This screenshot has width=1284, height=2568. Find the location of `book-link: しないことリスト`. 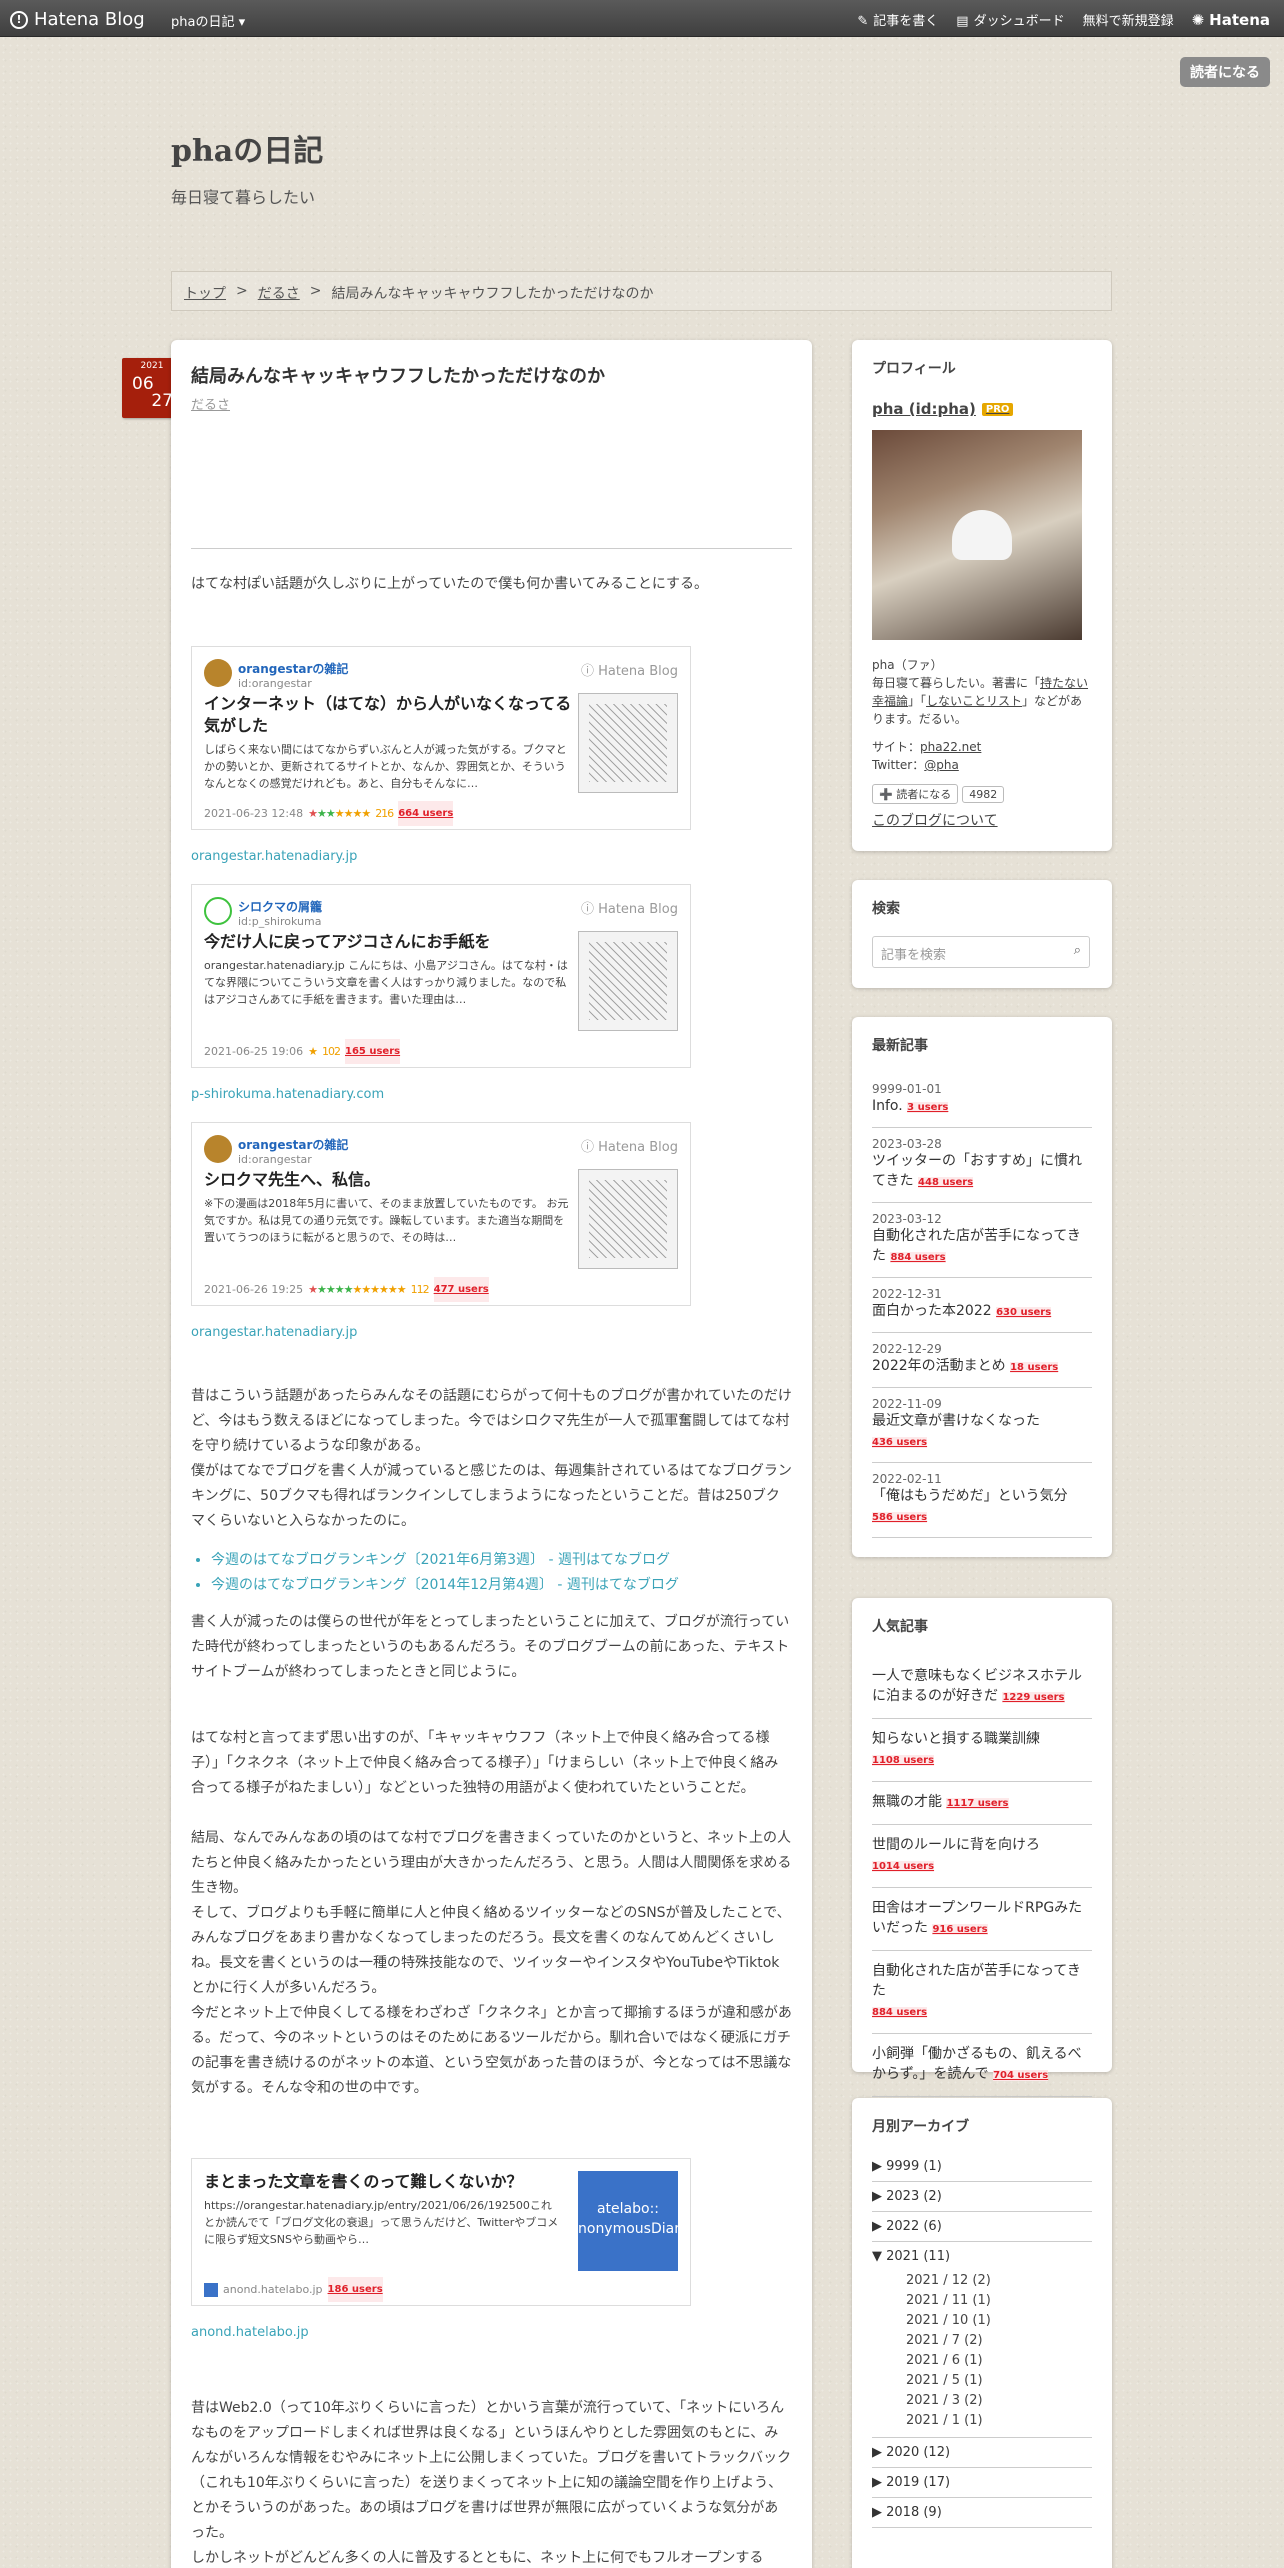

book-link: しないことリスト is located at coordinates (974, 701).